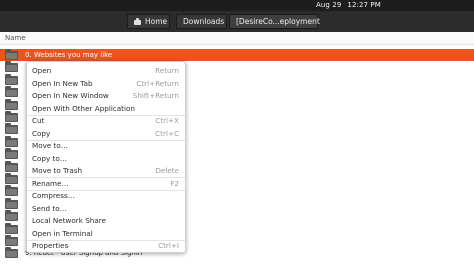 The image size is (474, 266). Describe the element at coordinates (106, 84) in the screenshot. I see `context-menu-item: Open In New Tab Ctrl+Return` at that location.